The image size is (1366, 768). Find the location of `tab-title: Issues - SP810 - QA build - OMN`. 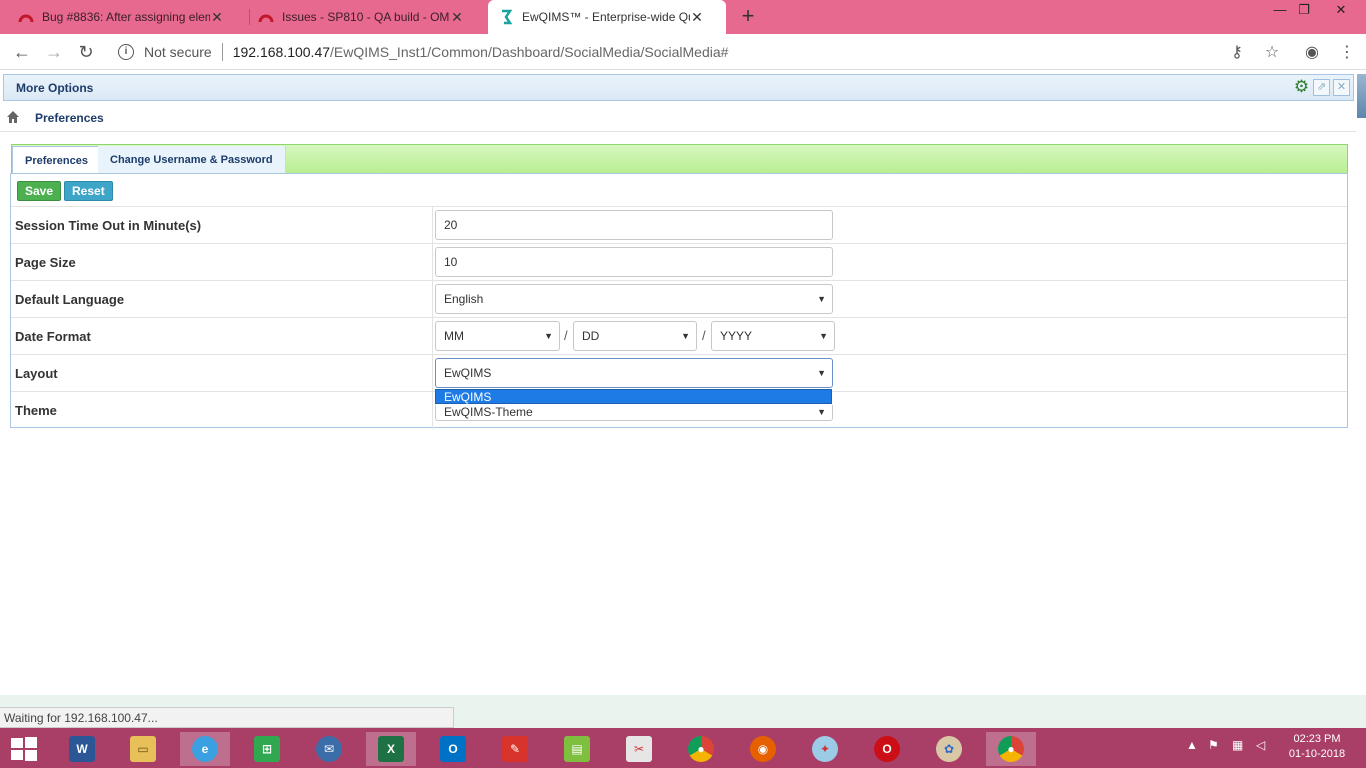

tab-title: Issues - SP810 - QA build - OMN is located at coordinates (366, 17).